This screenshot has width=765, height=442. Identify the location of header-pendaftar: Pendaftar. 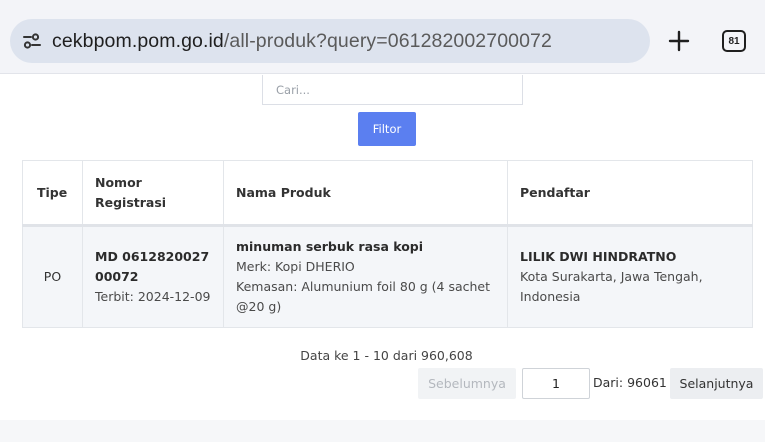
(630, 193).